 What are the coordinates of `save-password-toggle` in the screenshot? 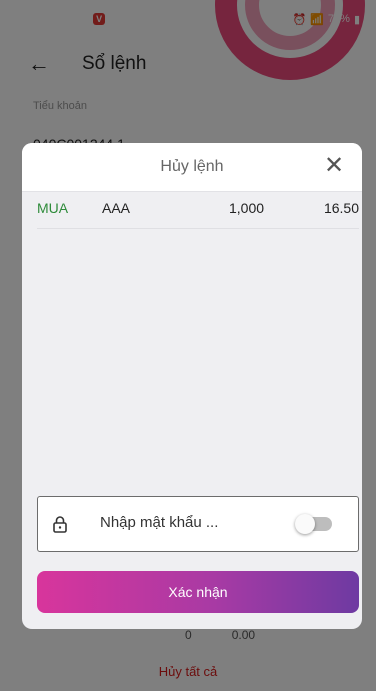 It's located at (313, 524).